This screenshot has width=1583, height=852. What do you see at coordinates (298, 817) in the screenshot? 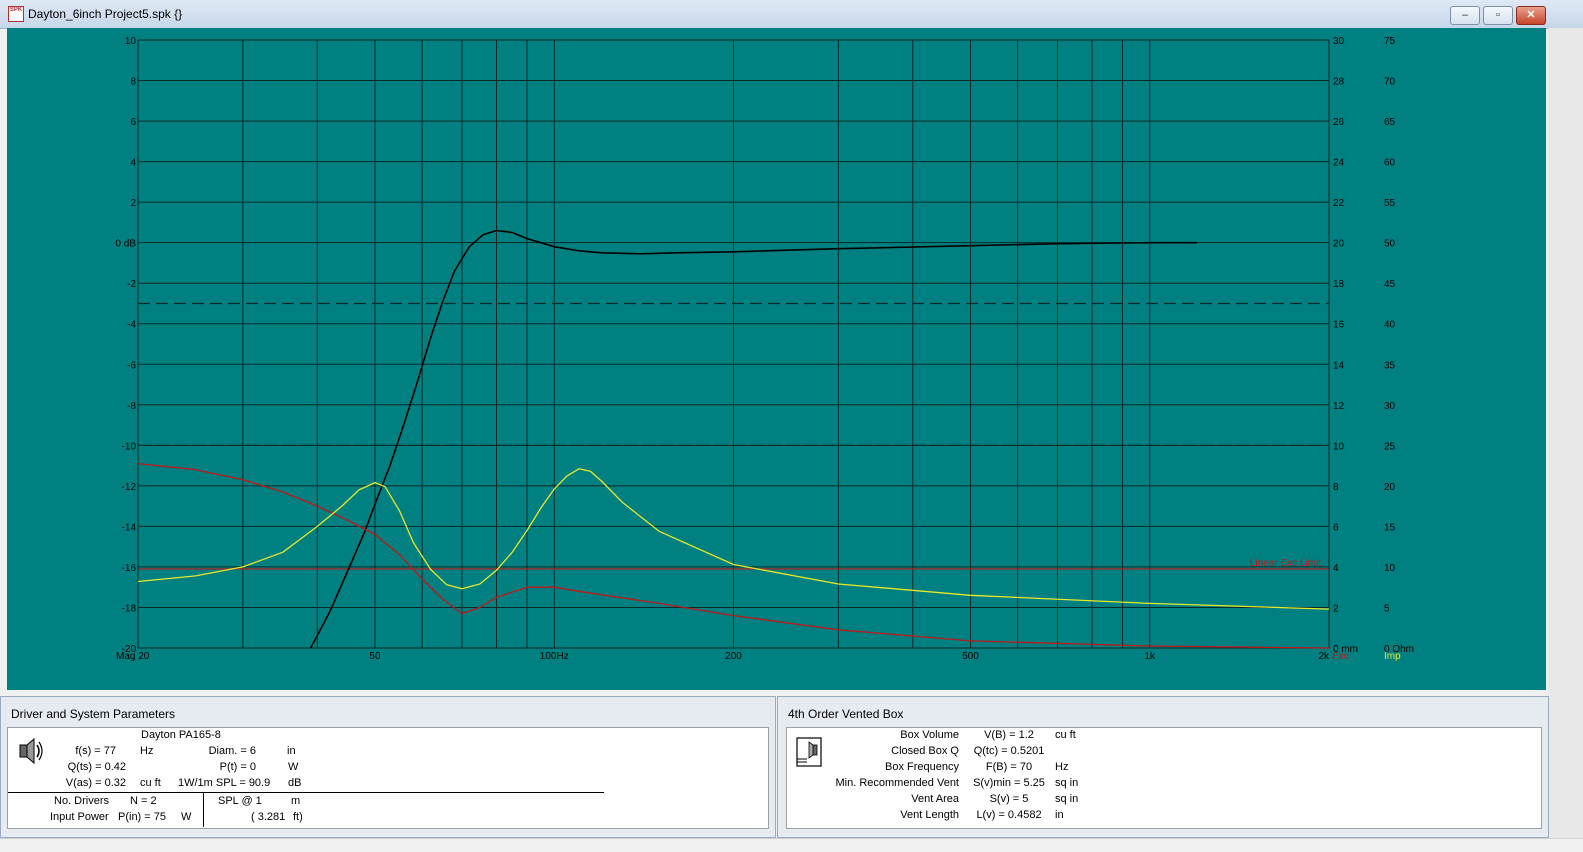
I see `distance-feet-unit: ft)` at bounding box center [298, 817].